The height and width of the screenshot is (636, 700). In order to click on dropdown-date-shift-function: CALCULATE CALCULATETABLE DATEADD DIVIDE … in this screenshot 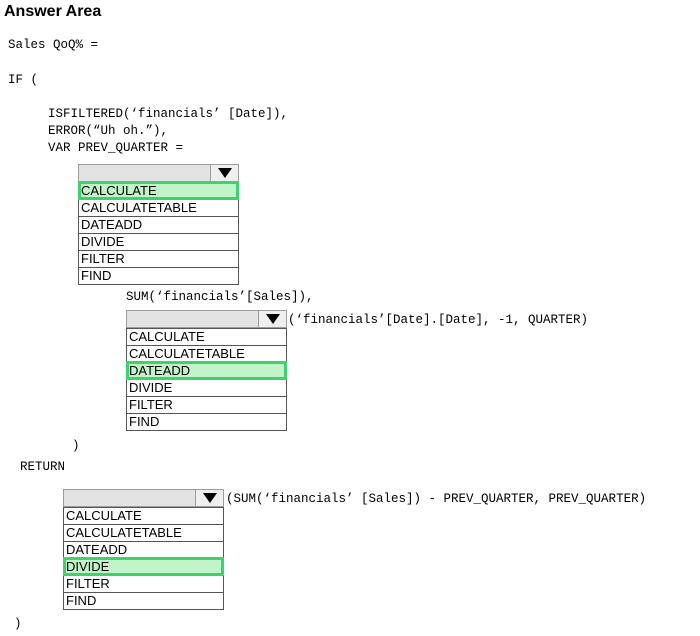, I will do `click(206, 370)`.